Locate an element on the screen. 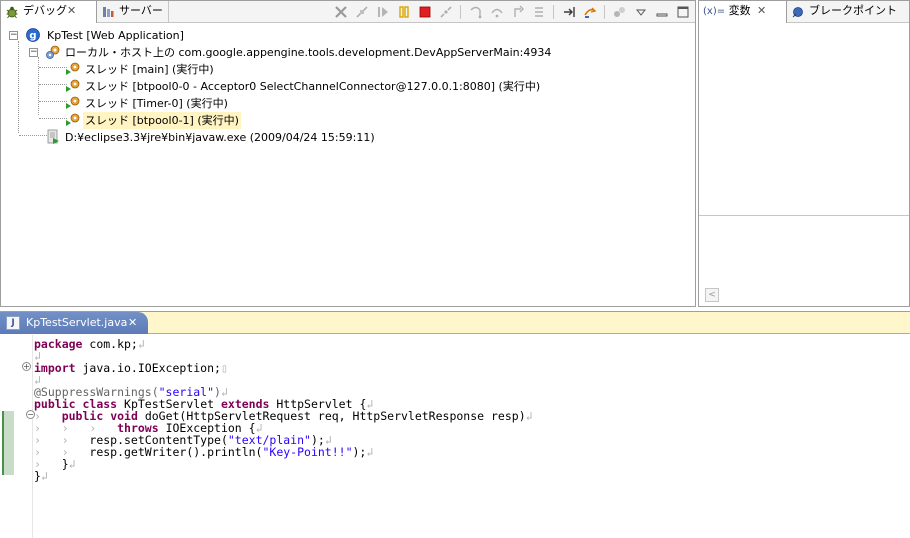 The image size is (910, 538). suspend-button is located at coordinates (403, 12).